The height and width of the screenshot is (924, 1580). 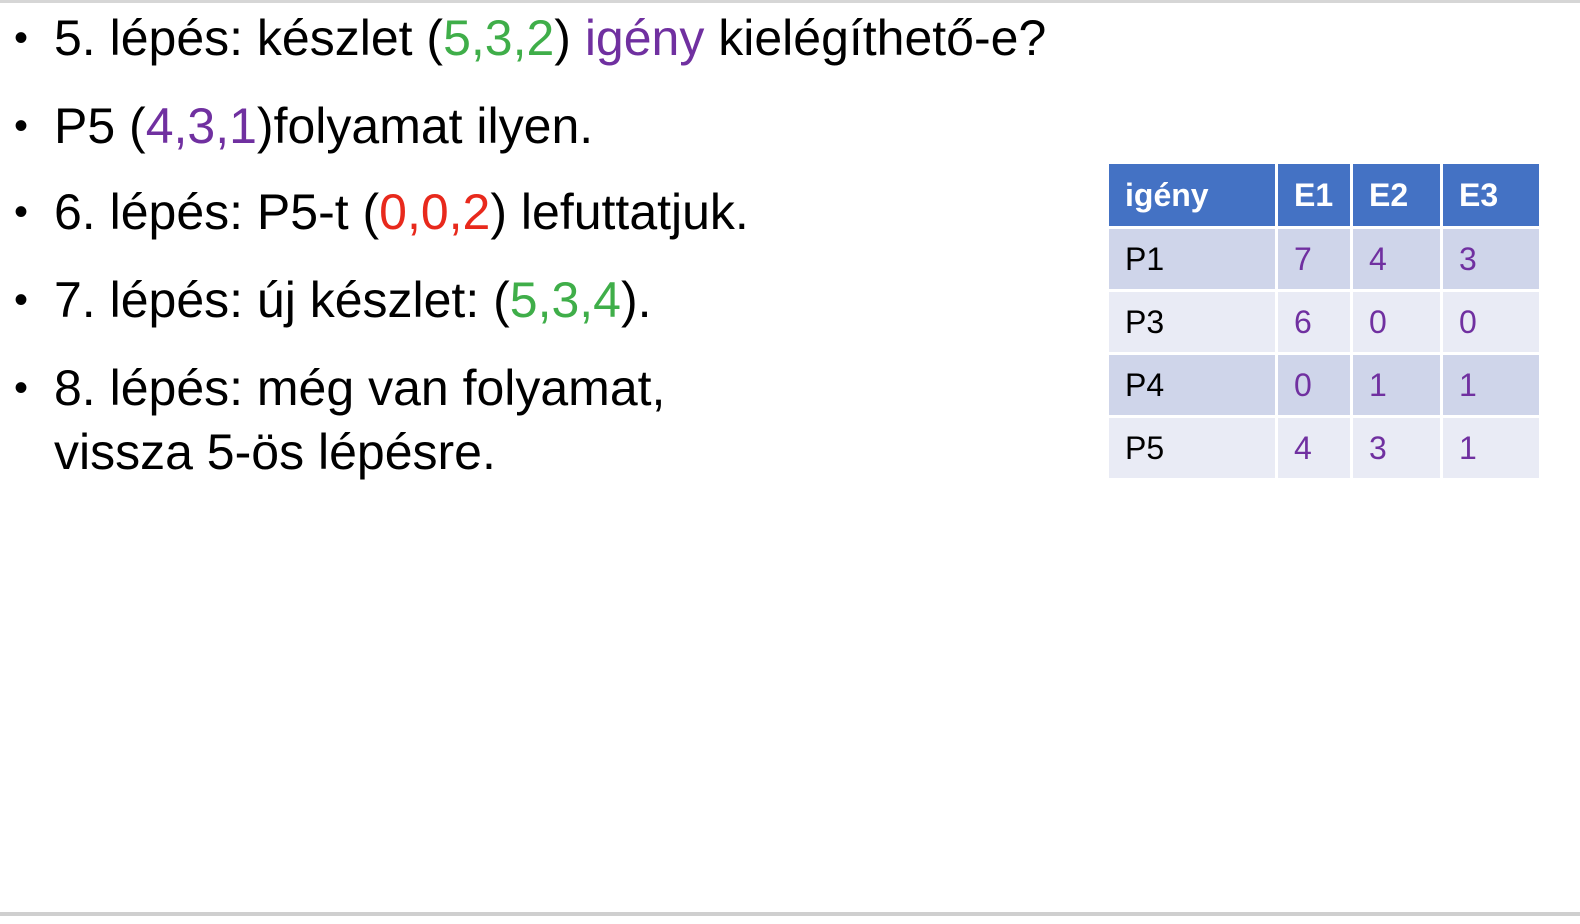 I want to click on table-header-row: igény E1 E2 E3, so click(x=1324, y=195).